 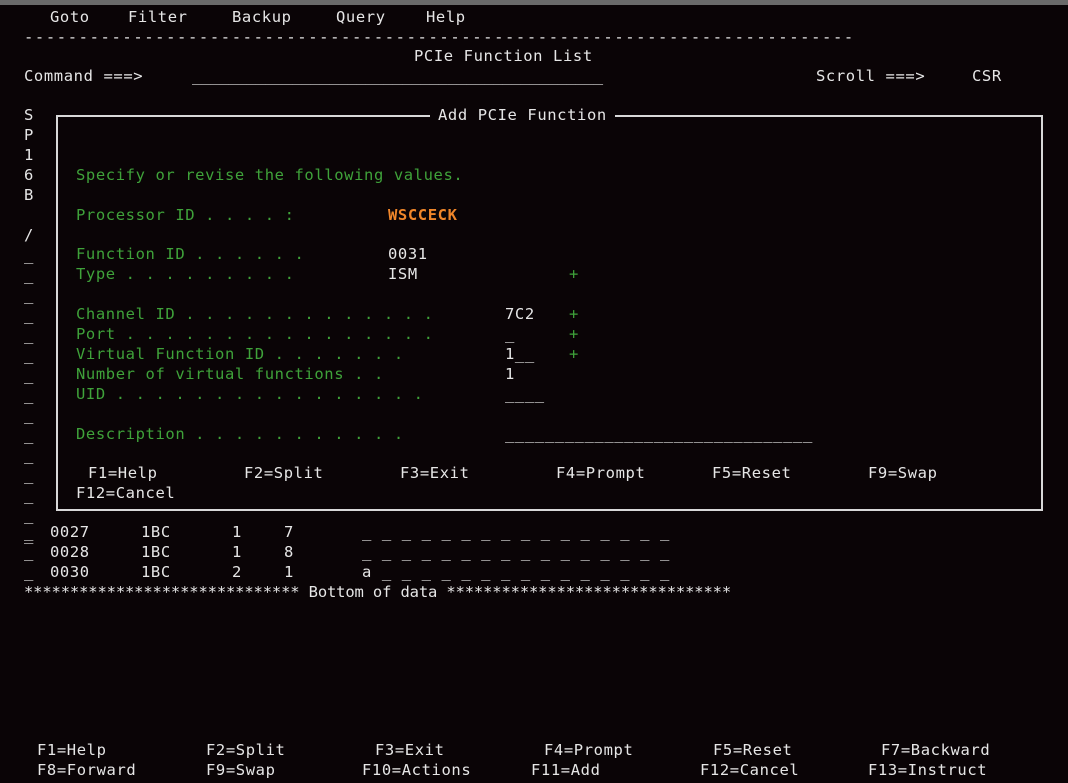 What do you see at coordinates (520, 314) in the screenshot?
I see `channel-id-field: 7C2` at bounding box center [520, 314].